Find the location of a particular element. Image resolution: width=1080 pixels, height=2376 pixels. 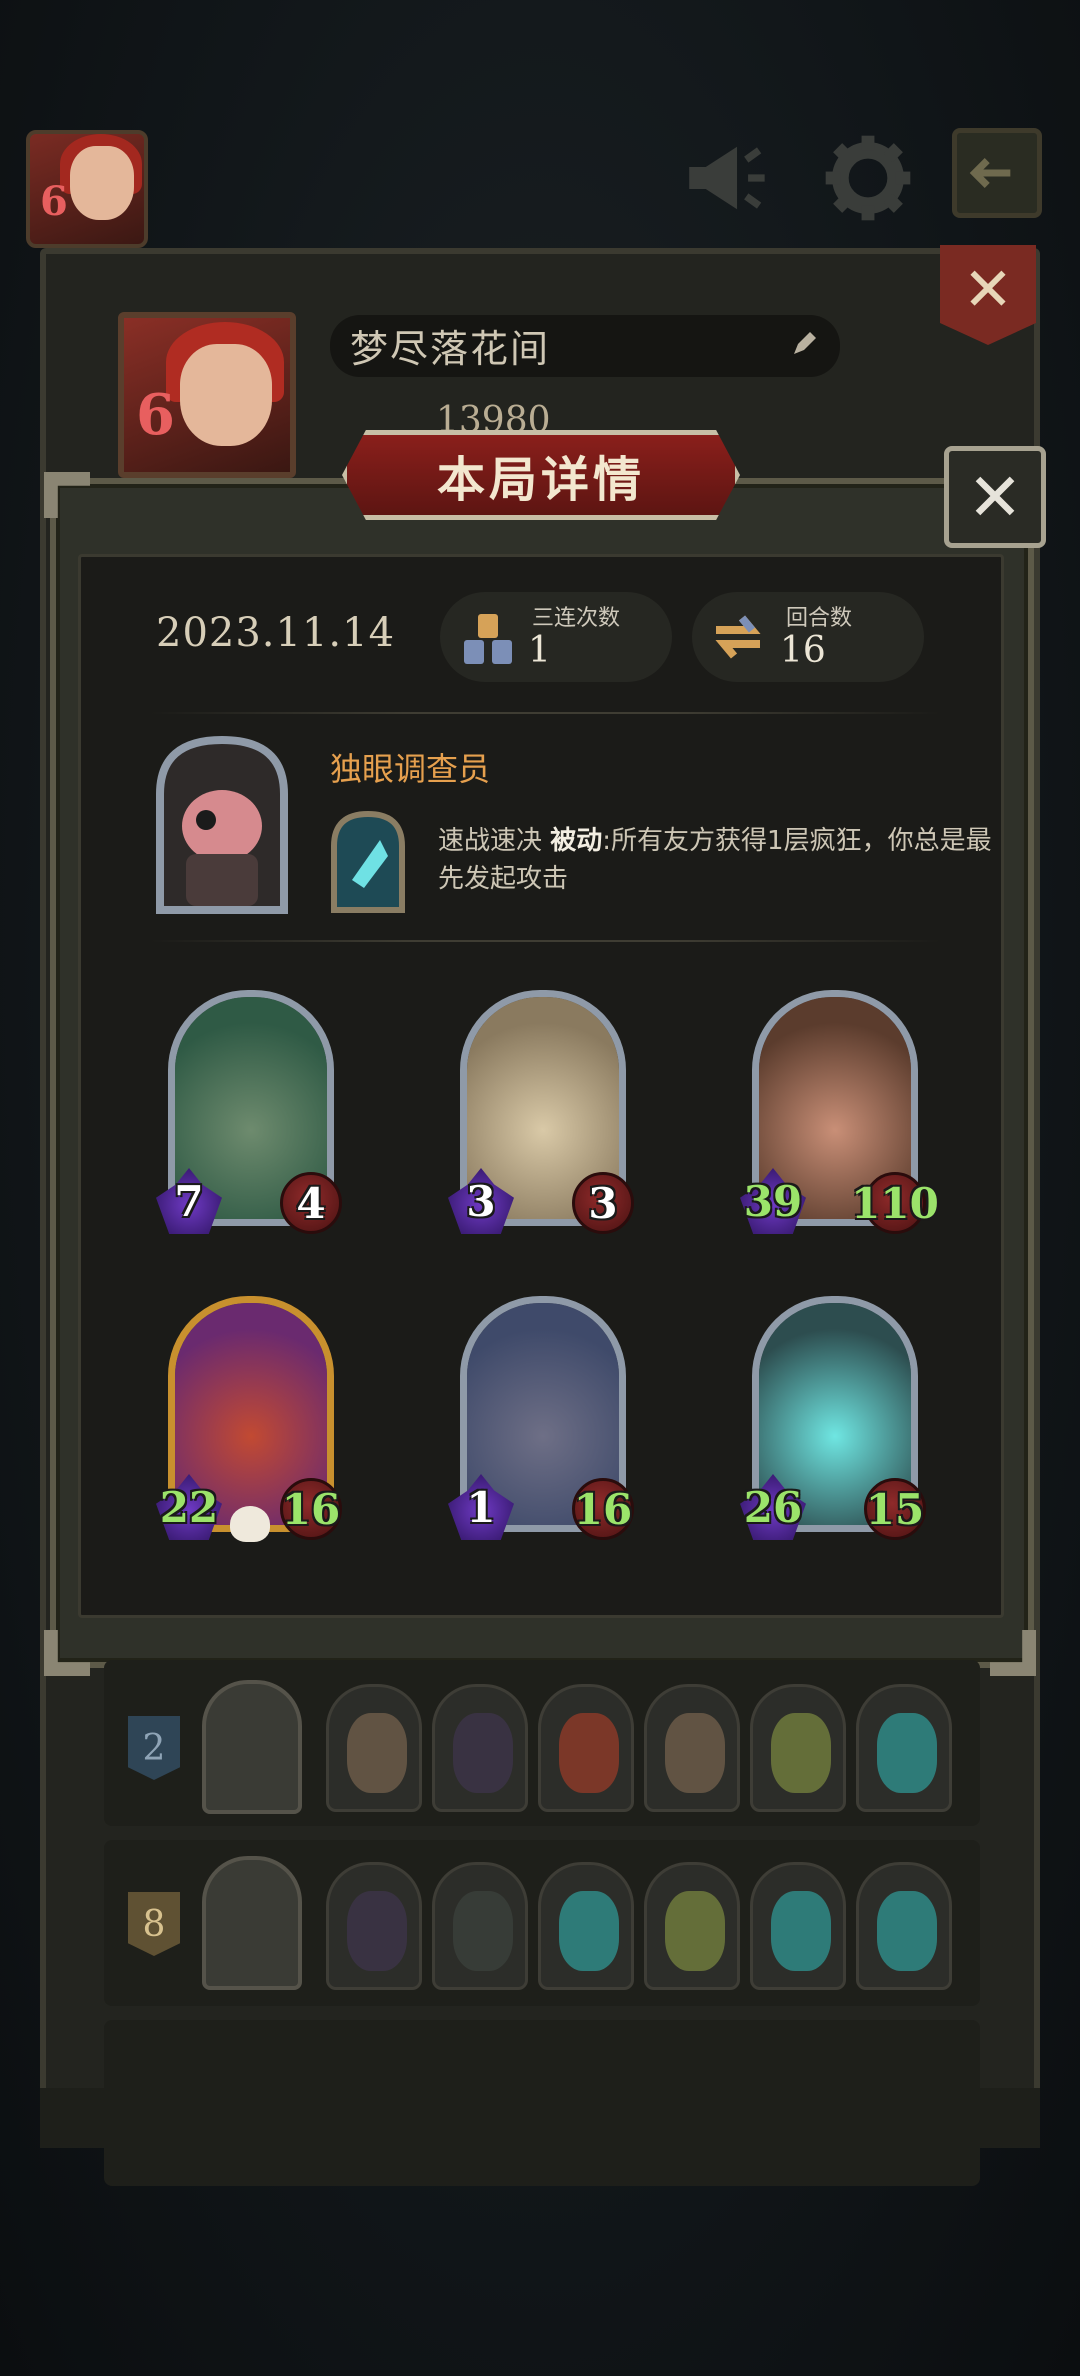

modal-title-banner: 本局详情 is located at coordinates (541, 475).